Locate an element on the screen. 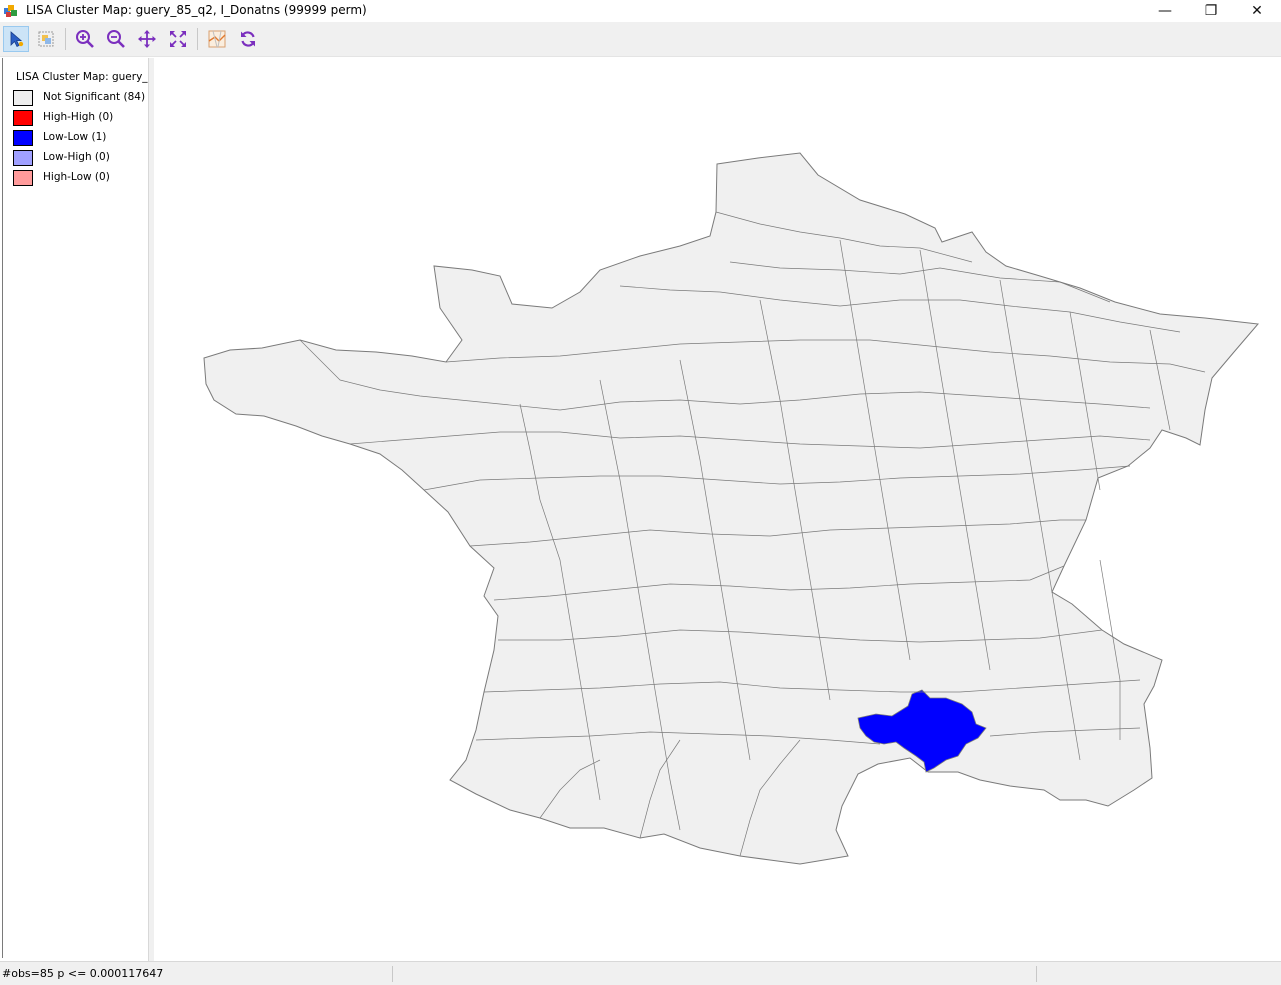  zoom-in-button is located at coordinates (85, 39).